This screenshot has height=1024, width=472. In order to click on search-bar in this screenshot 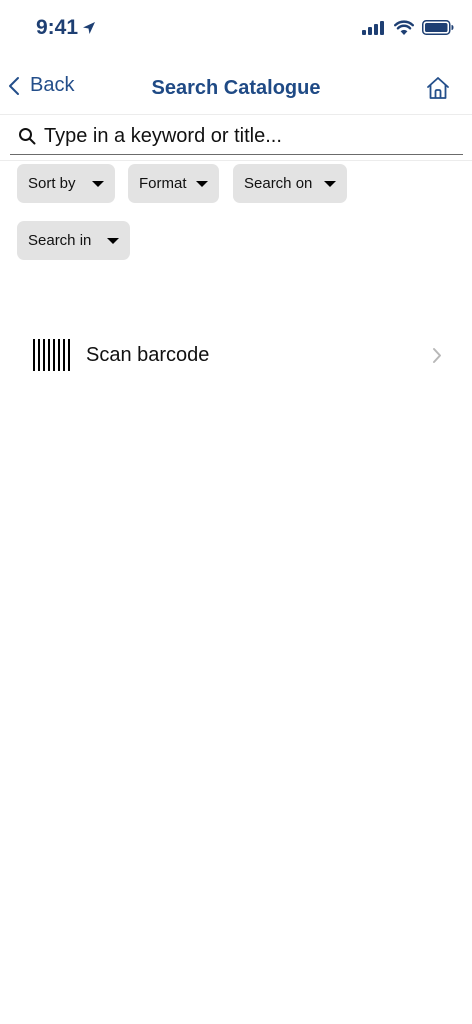, I will do `click(236, 136)`.